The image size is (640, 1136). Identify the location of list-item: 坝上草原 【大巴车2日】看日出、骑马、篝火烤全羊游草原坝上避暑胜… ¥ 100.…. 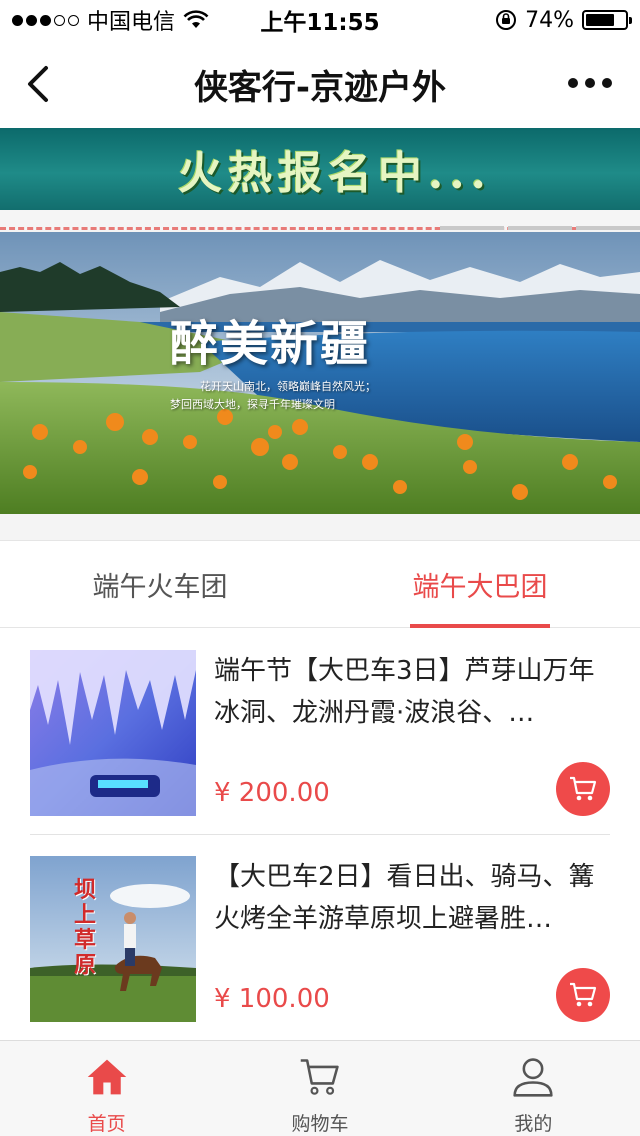
(320, 939).